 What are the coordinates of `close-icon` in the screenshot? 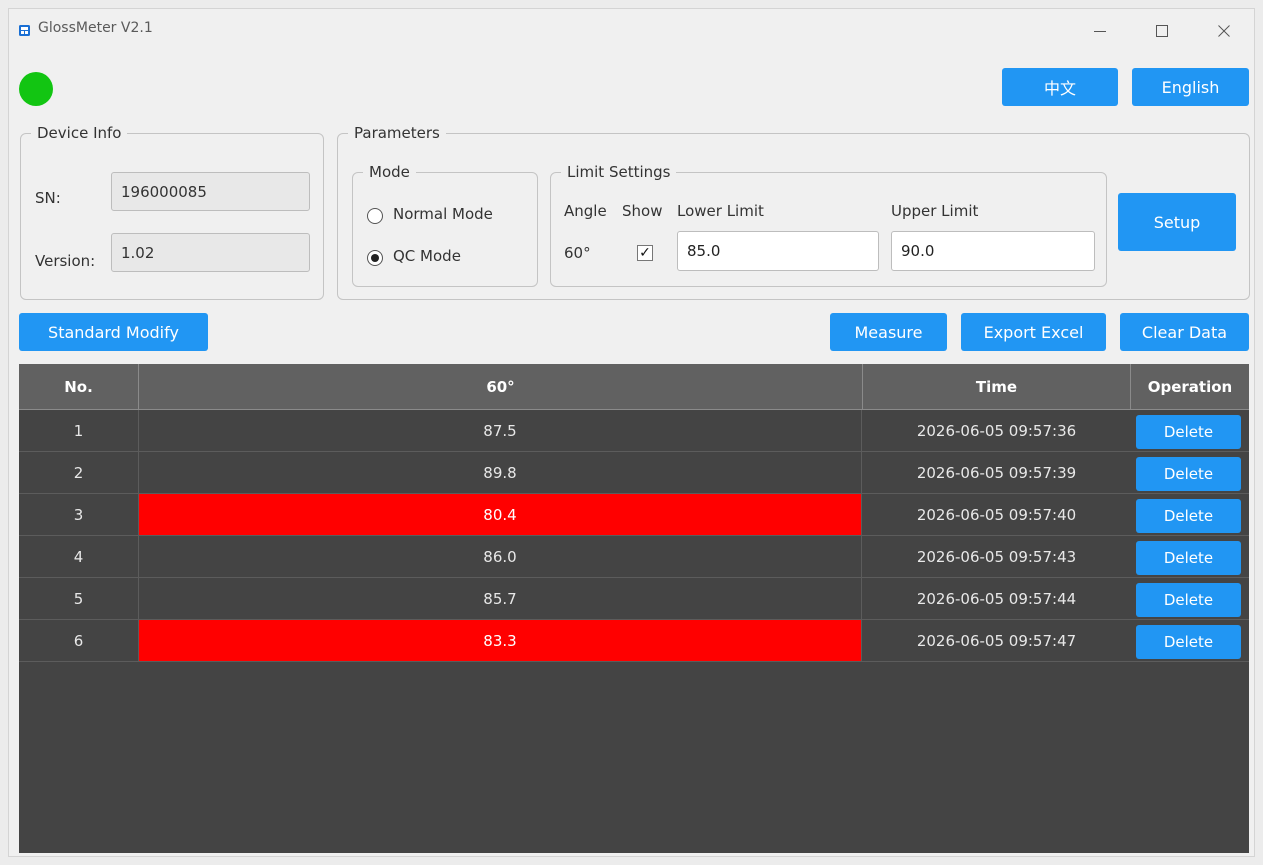 It's located at (1224, 31).